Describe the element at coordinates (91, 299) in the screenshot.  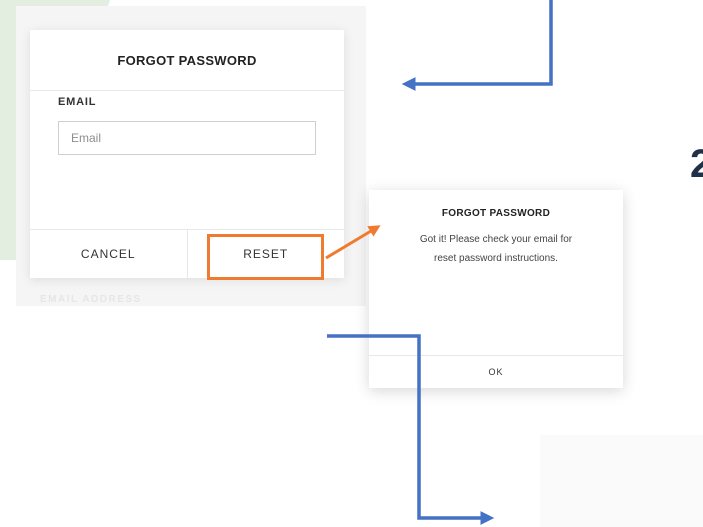
I see `background-faded-label: EMAIL ADDRESS` at that location.